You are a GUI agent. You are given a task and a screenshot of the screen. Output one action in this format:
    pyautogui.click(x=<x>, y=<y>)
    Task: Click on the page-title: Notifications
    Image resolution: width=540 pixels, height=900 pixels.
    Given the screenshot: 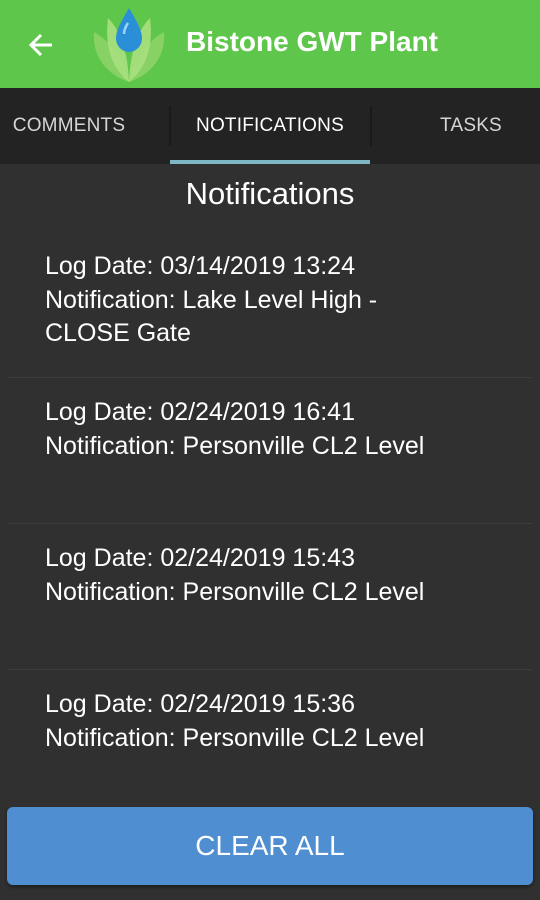 What is the action you would take?
    pyautogui.click(x=270, y=193)
    